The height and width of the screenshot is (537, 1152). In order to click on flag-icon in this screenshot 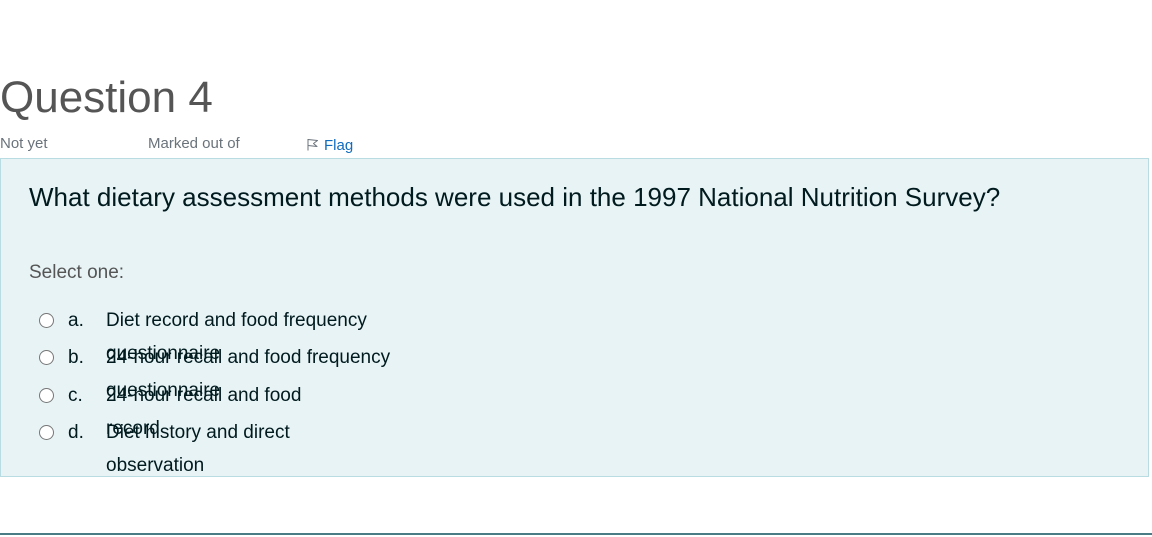, I will do `click(312, 145)`.